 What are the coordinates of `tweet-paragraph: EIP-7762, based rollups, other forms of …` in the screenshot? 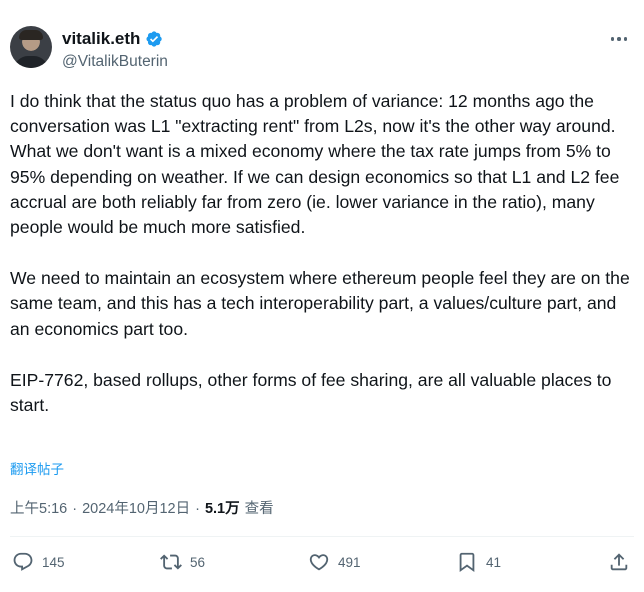 It's located at (311, 392).